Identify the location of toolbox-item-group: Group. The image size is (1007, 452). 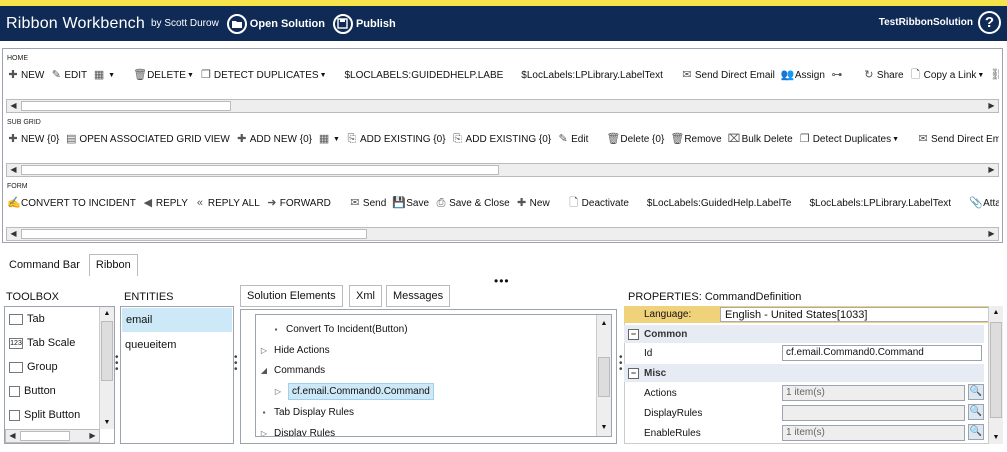
(59, 367).